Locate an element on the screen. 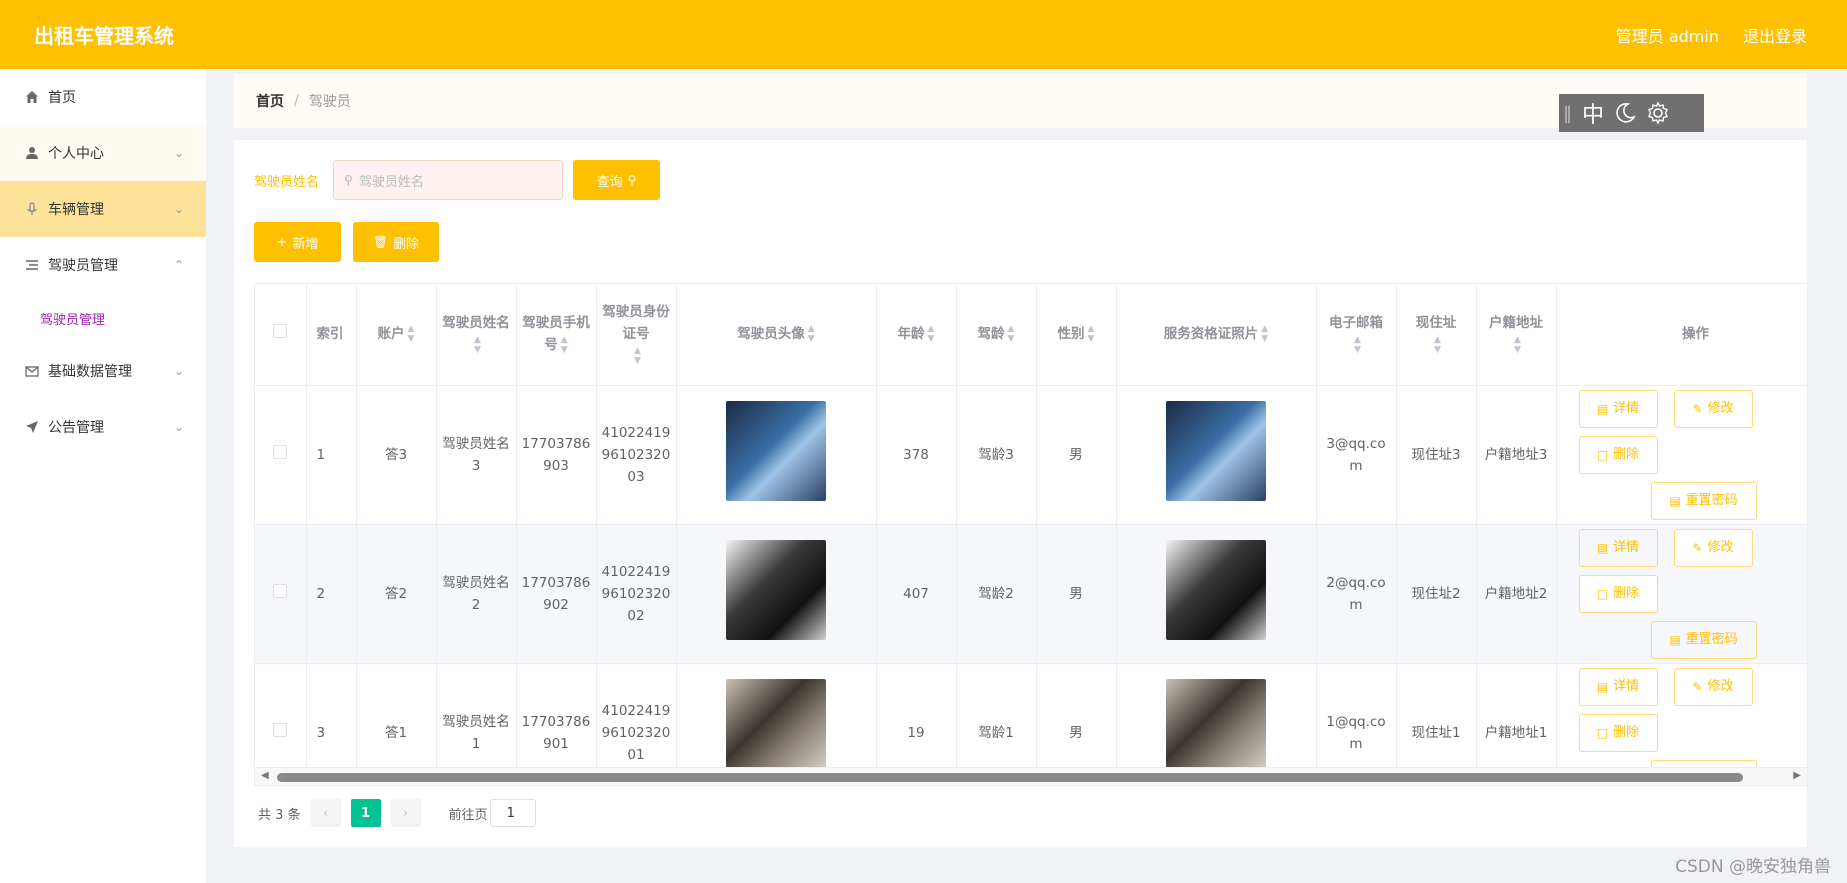 The image size is (1847, 883). top-header: 出租车管理系统 管理员 admin 退出登录 is located at coordinates (923, 34).